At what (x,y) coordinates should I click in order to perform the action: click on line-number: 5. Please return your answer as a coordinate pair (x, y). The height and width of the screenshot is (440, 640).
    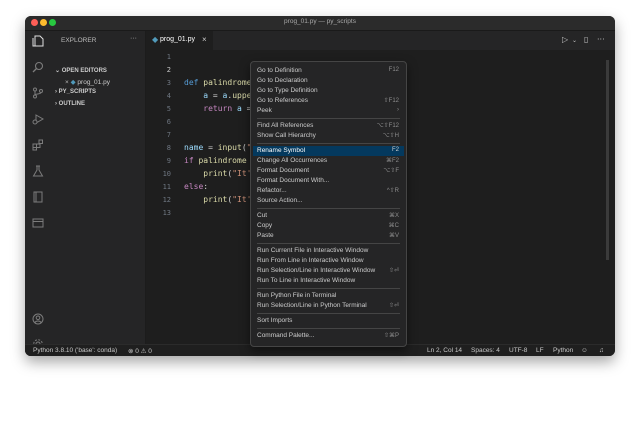
    Looking at the image, I should click on (168, 109).